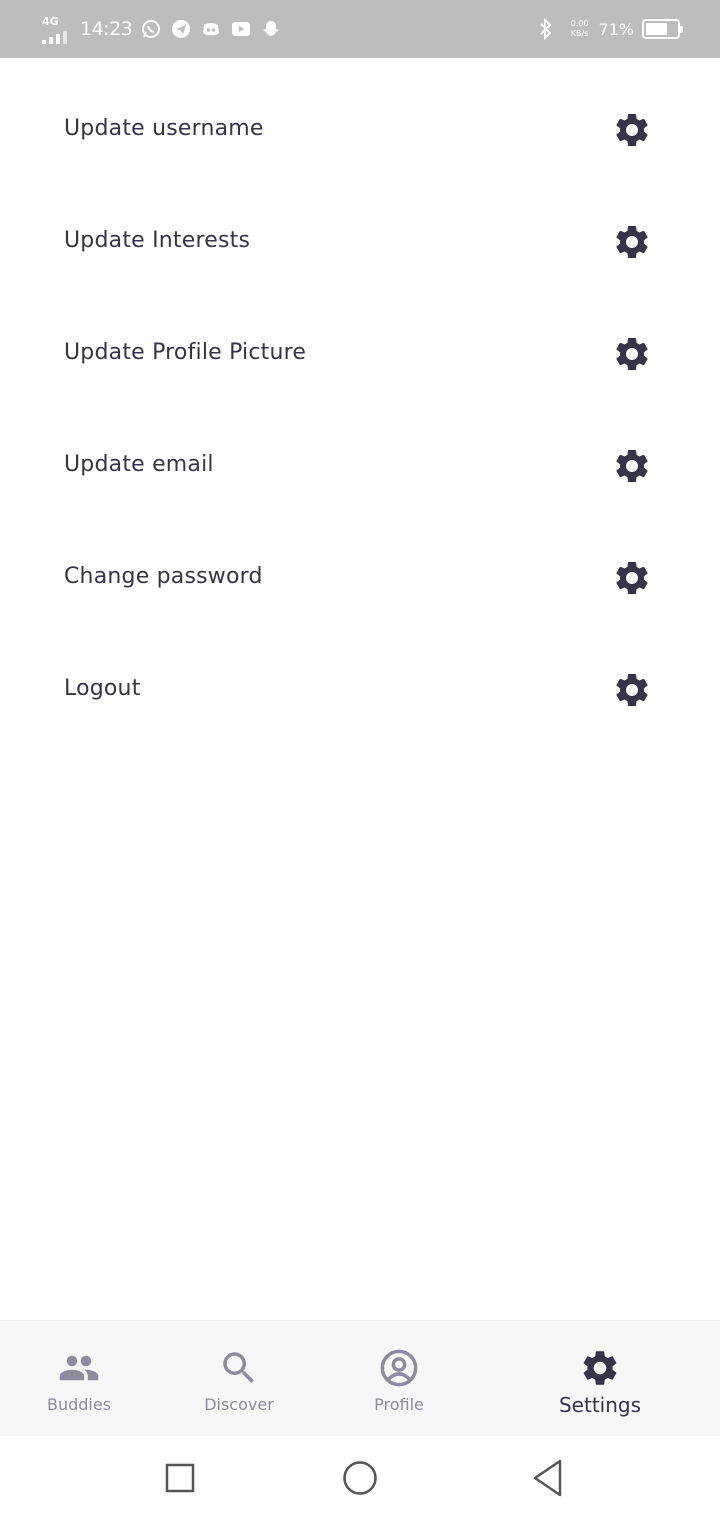 The image size is (720, 1520). Describe the element at coordinates (54, 37) in the screenshot. I see `signal-bars-icon` at that location.